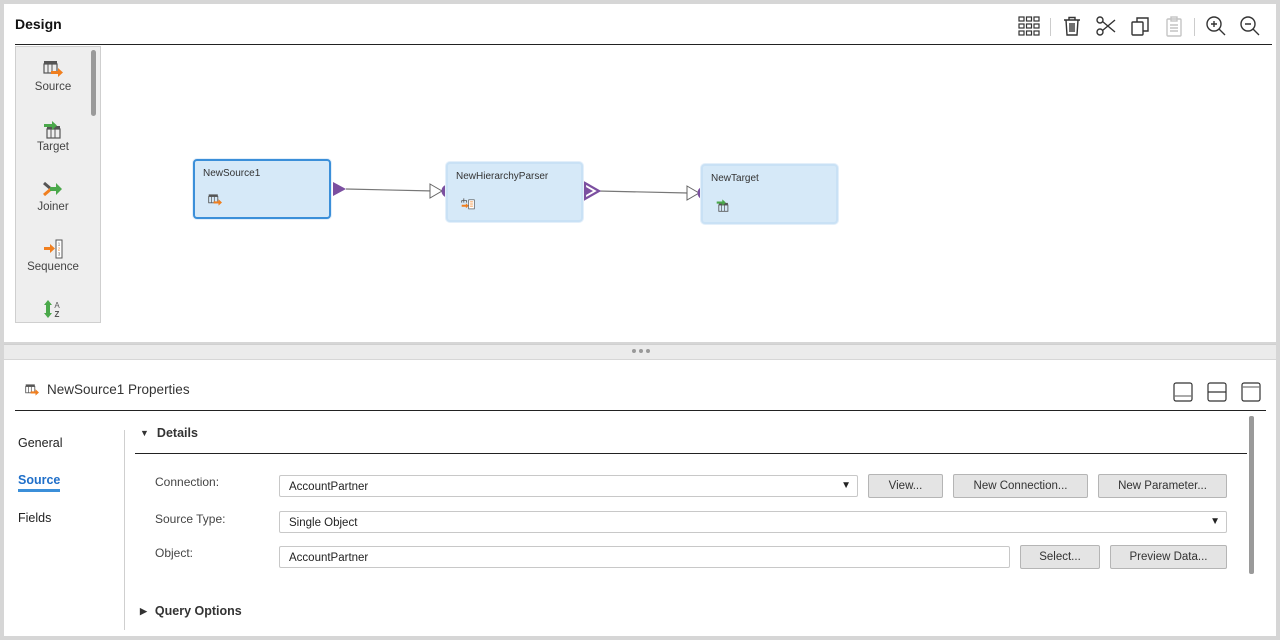 The width and height of the screenshot is (1280, 640). I want to click on scissors-icon, so click(1106, 26).